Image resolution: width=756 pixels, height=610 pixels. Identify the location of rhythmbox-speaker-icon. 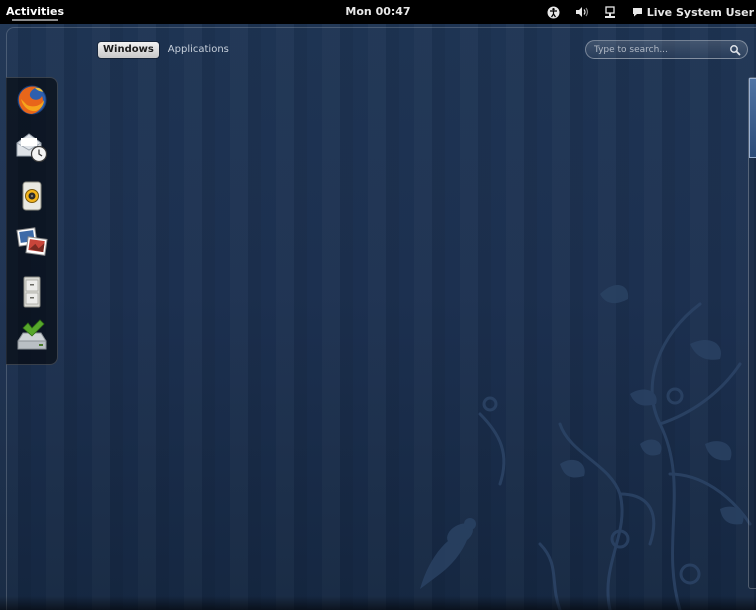
(32, 196).